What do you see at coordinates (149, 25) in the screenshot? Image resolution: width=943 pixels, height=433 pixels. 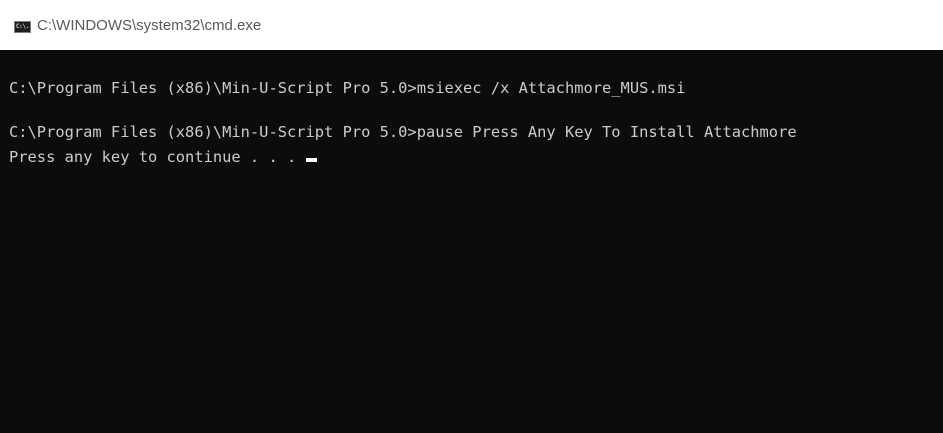 I see `window-title: C:\WINDOWS\system32\cmd.exe` at bounding box center [149, 25].